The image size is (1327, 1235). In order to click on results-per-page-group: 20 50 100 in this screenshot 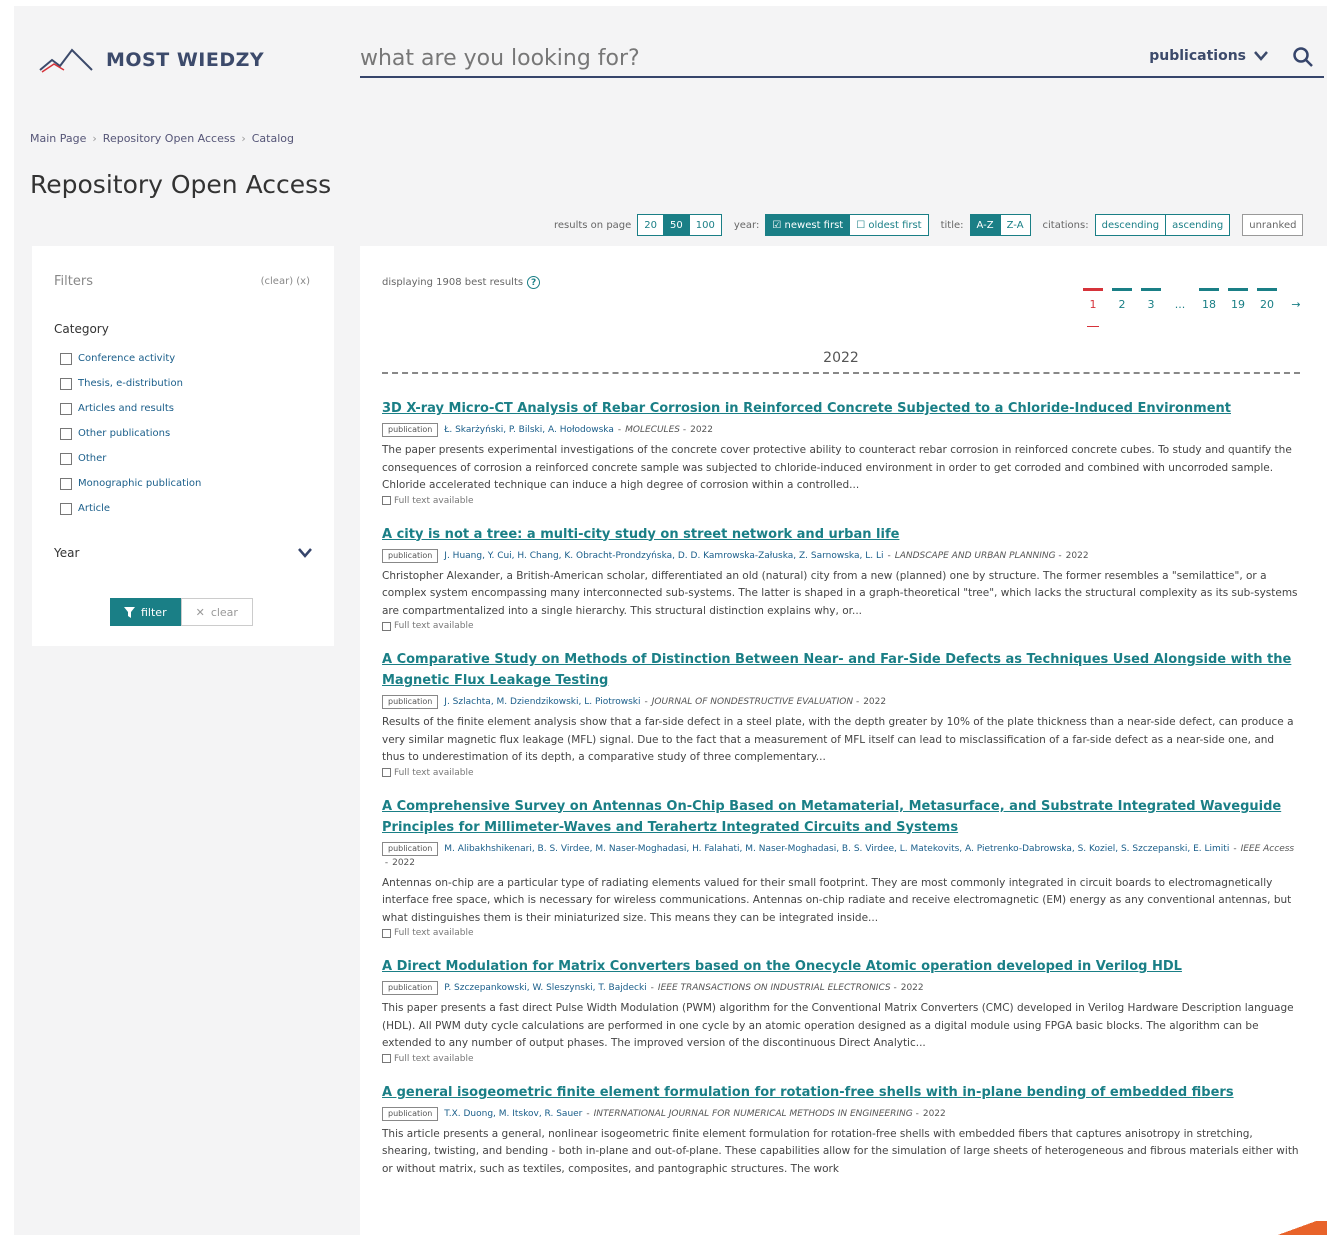, I will do `click(679, 225)`.